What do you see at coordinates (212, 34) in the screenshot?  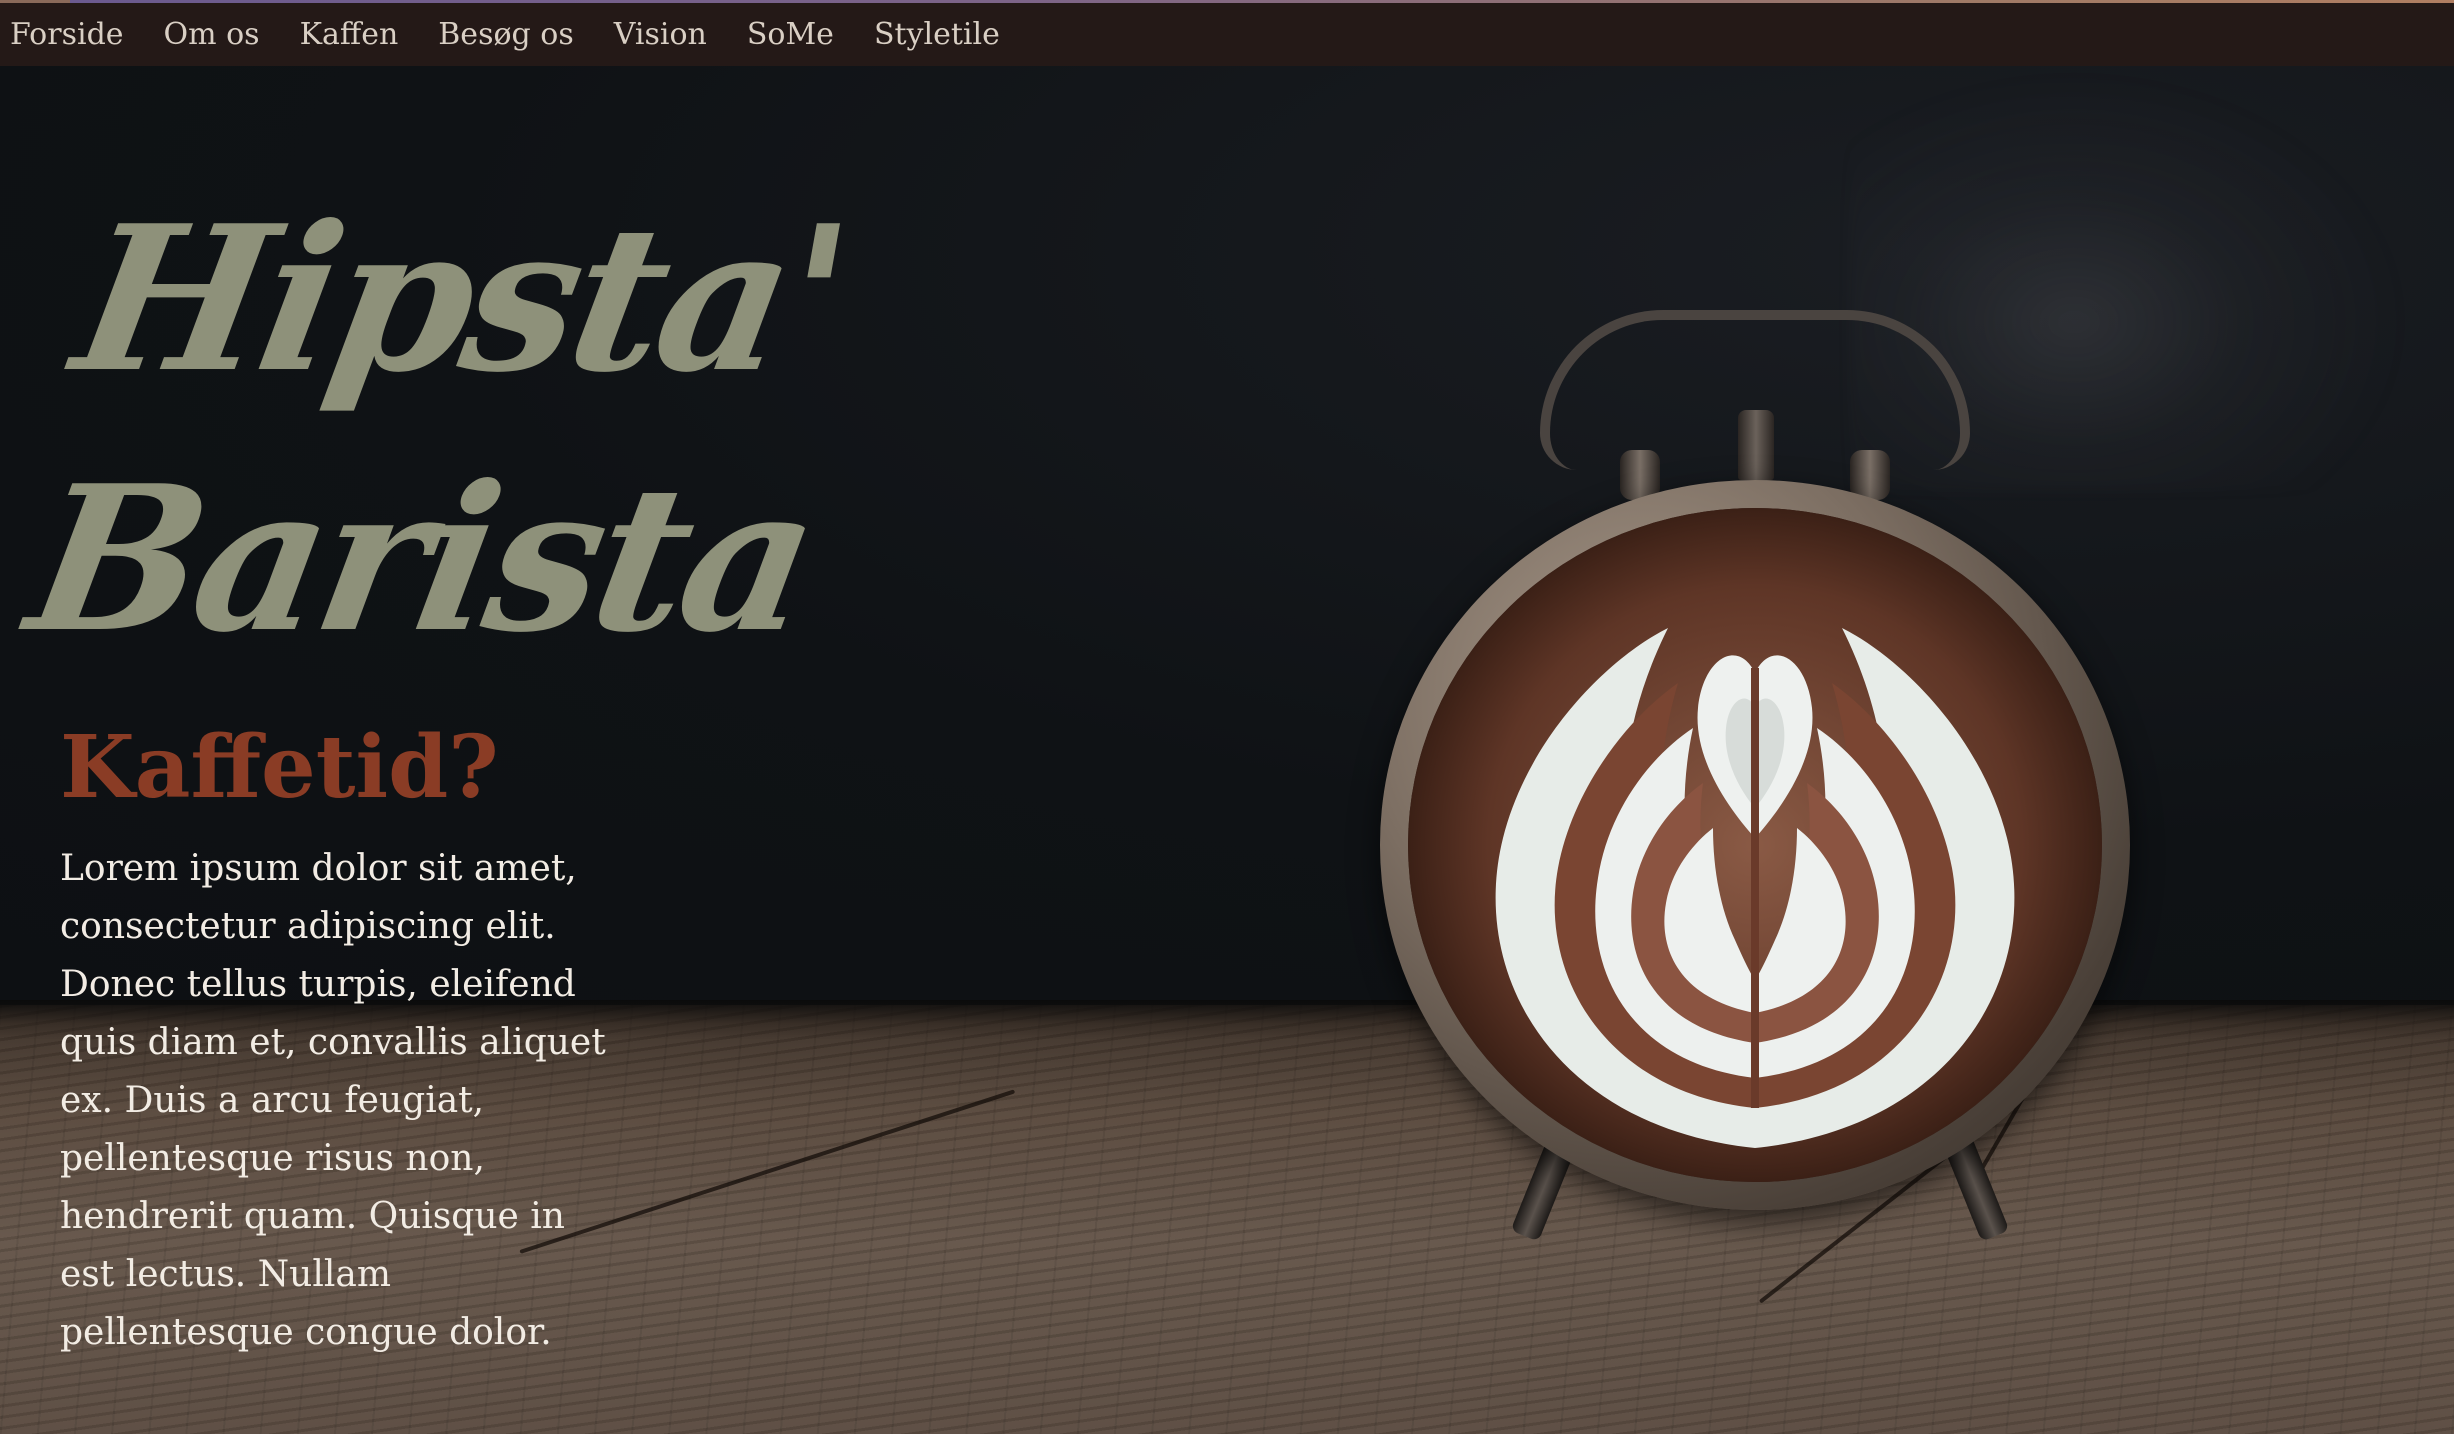 I see `nav-item-om-os: Om os` at bounding box center [212, 34].